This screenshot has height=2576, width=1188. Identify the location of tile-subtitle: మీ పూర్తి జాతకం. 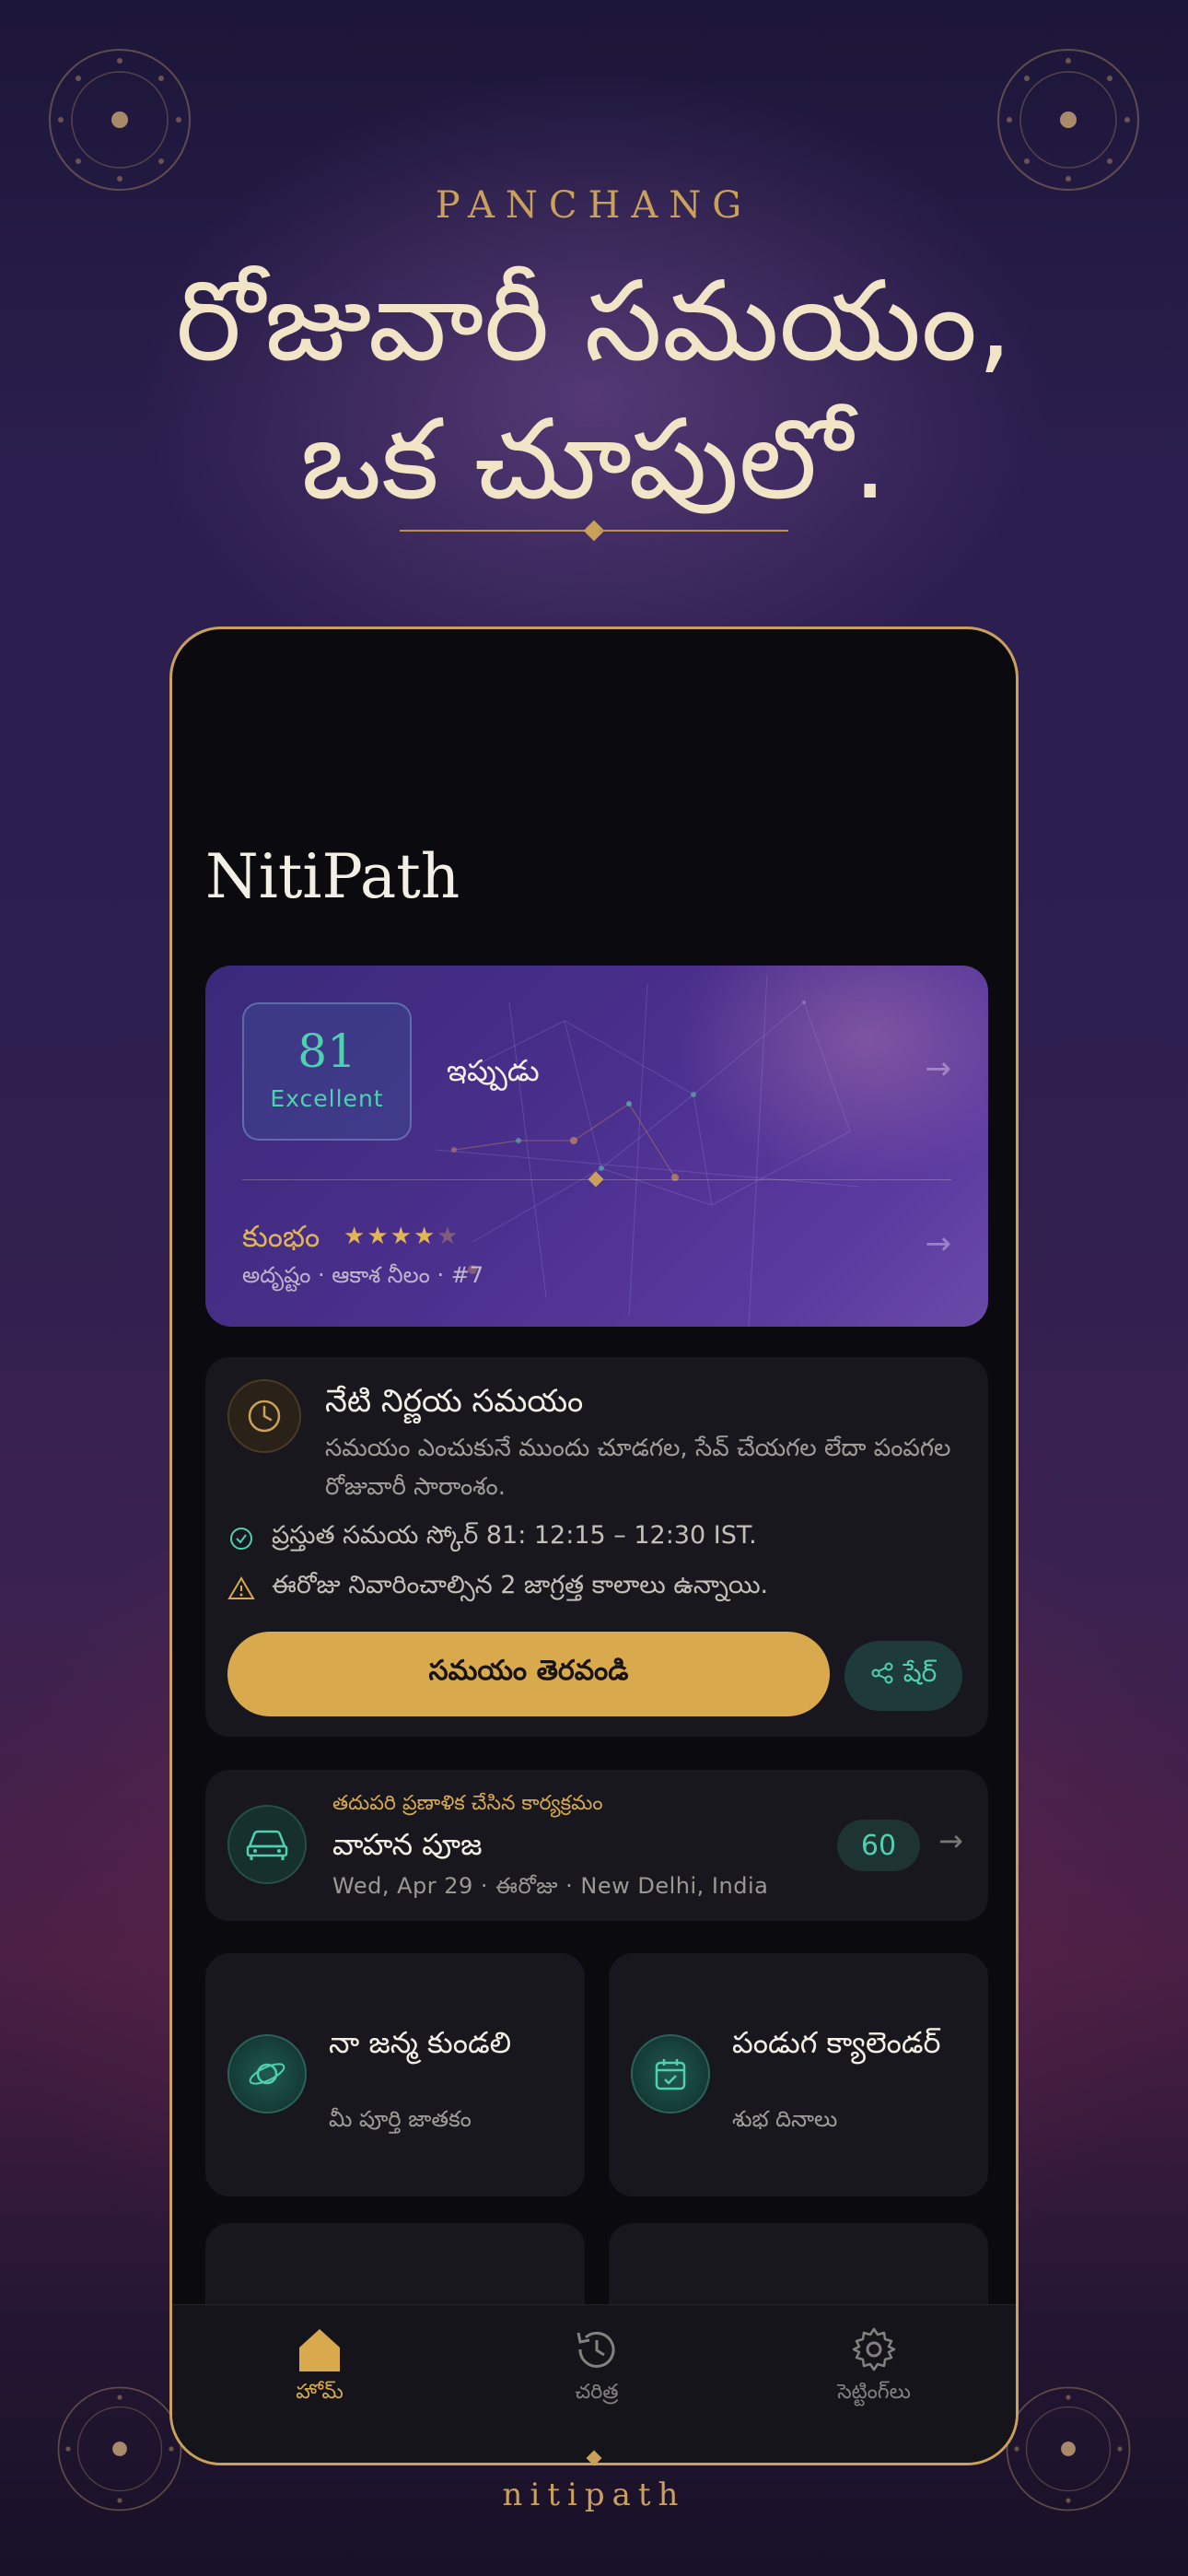
(400, 2119).